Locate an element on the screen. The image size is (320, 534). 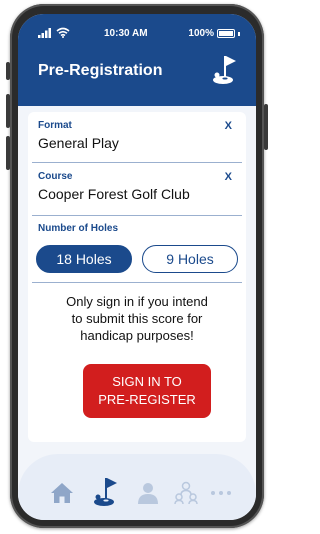
person-icon is located at coordinates (148, 493).